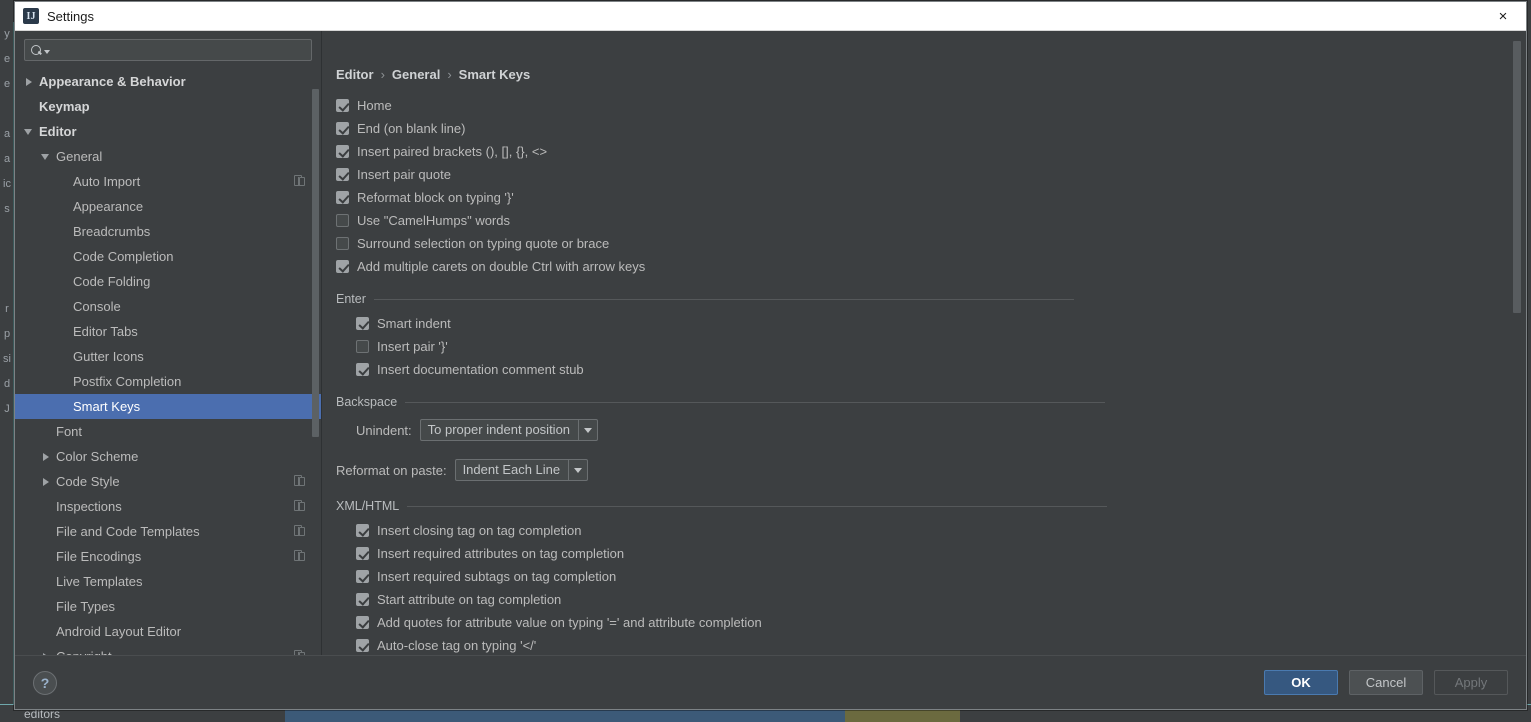 The width and height of the screenshot is (1531, 722). What do you see at coordinates (770, 682) in the screenshot?
I see `dialog-footer: ? OK Cancel Apply` at bounding box center [770, 682].